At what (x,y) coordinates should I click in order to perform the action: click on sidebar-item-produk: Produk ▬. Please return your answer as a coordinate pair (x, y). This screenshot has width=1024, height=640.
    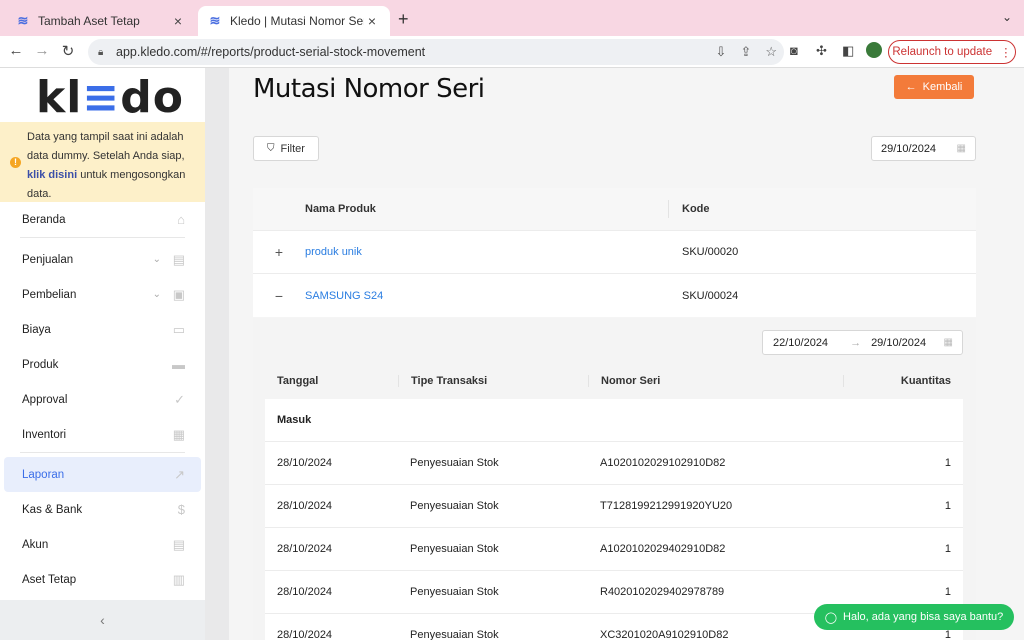
    Looking at the image, I should click on (102, 364).